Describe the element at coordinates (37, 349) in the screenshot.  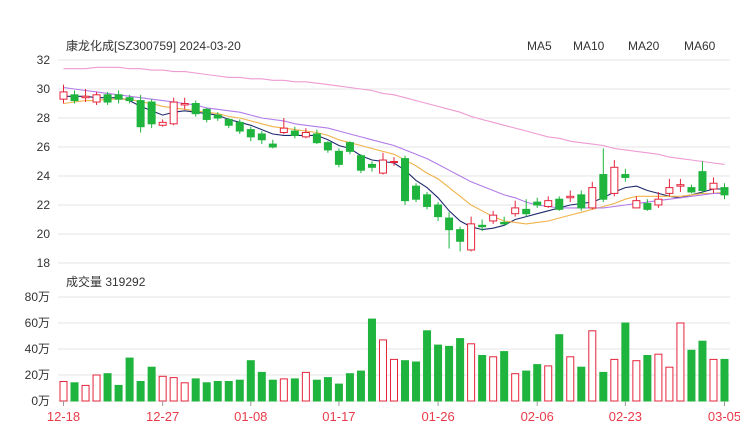
I see `volume-y-tick: 40万` at that location.